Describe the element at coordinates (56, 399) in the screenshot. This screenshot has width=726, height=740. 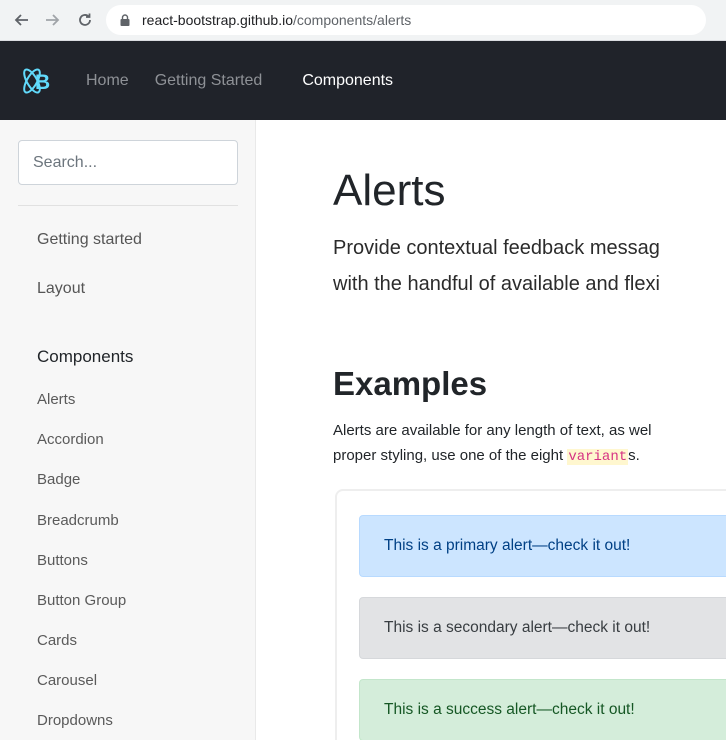
I see `sidebar-item-alerts: Alerts` at that location.